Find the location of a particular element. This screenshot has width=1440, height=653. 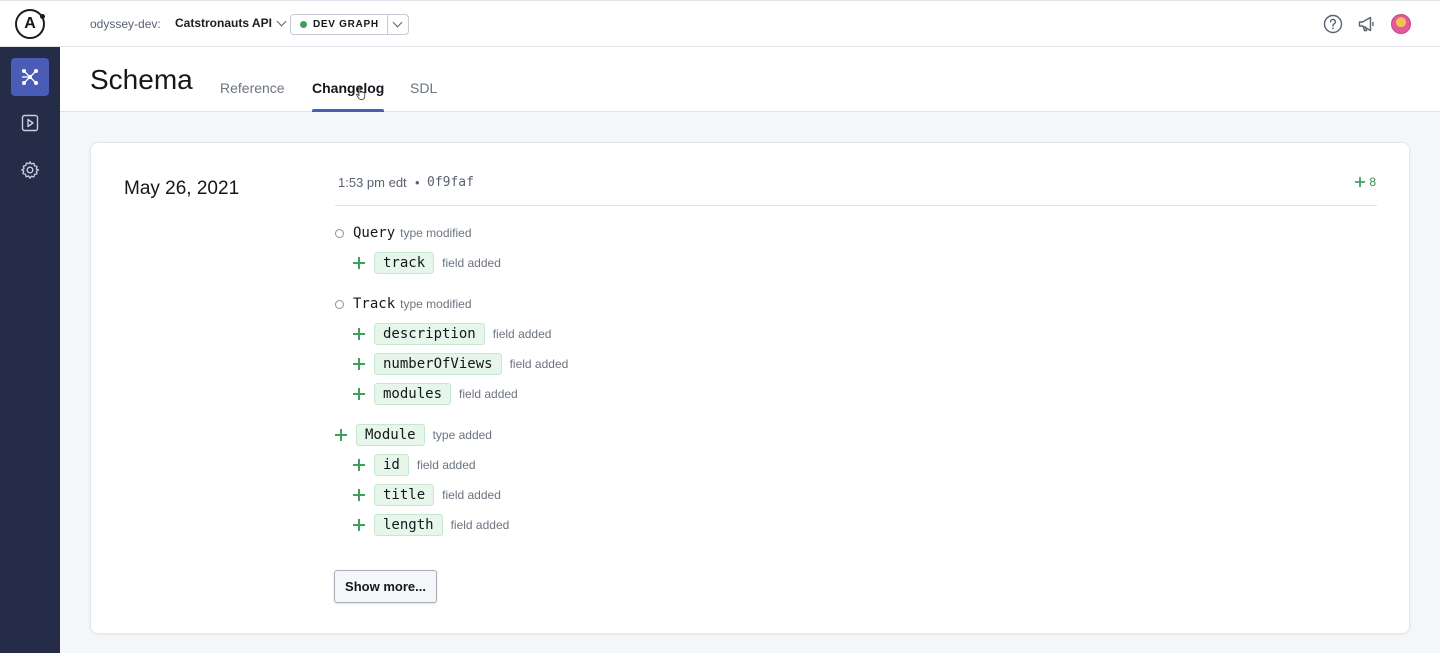

change-description: type added is located at coordinates (462, 435).